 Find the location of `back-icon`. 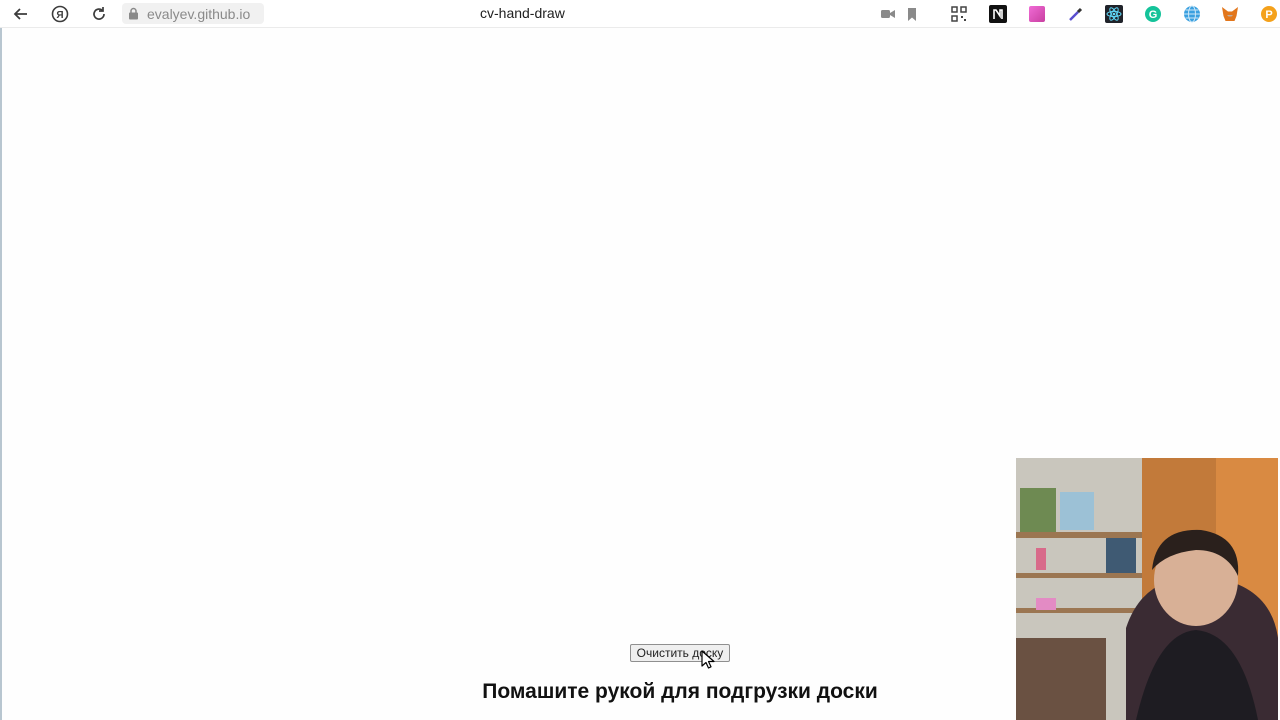

back-icon is located at coordinates (21, 14).